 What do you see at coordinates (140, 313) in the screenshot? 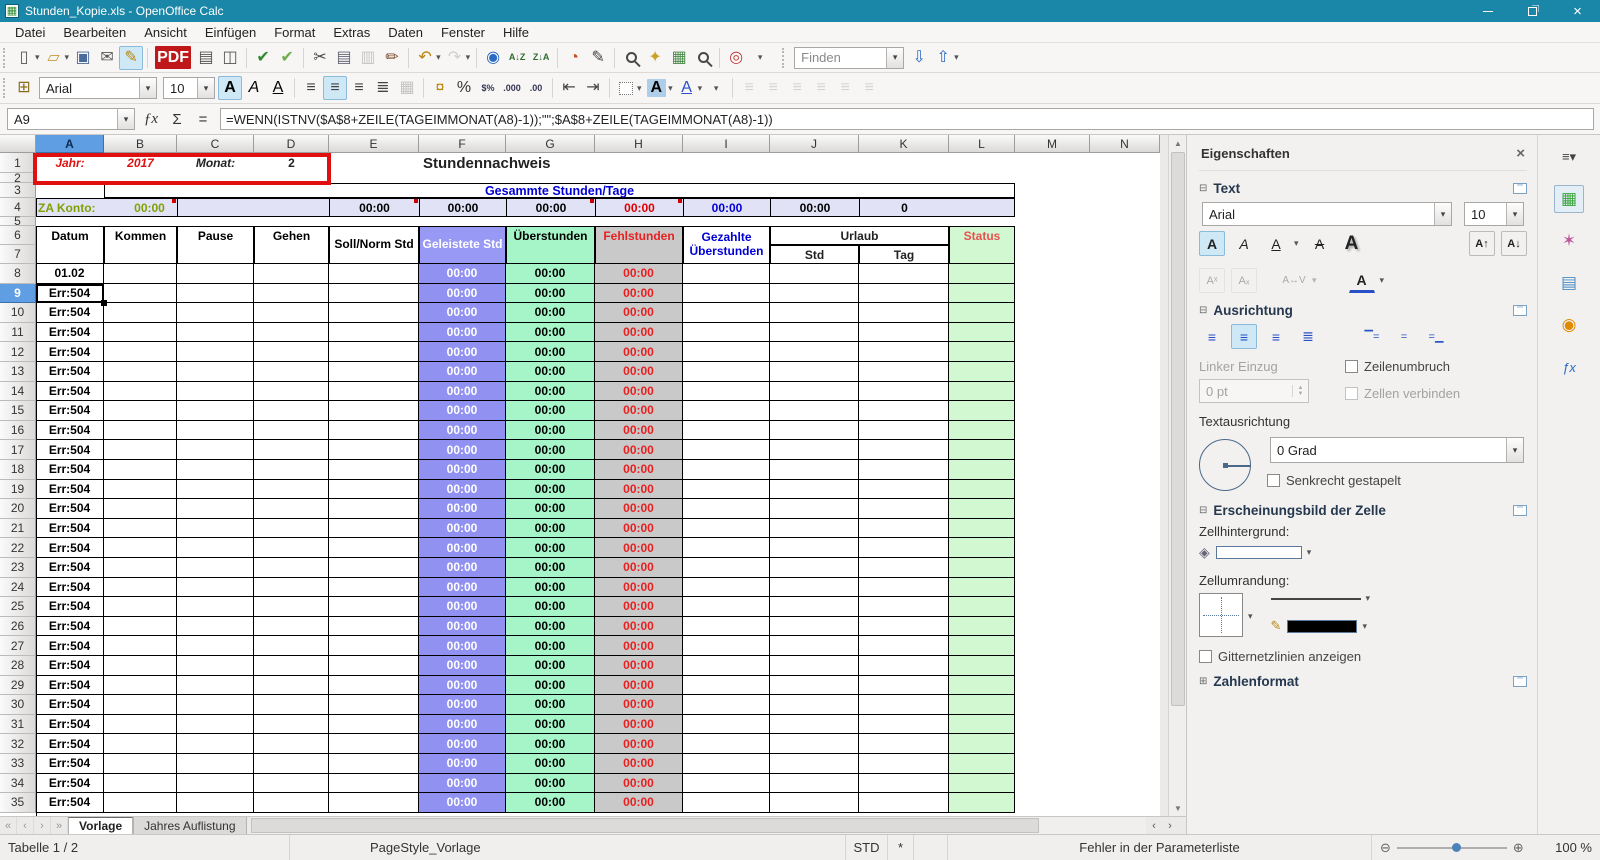
I see `cell-B10` at bounding box center [140, 313].